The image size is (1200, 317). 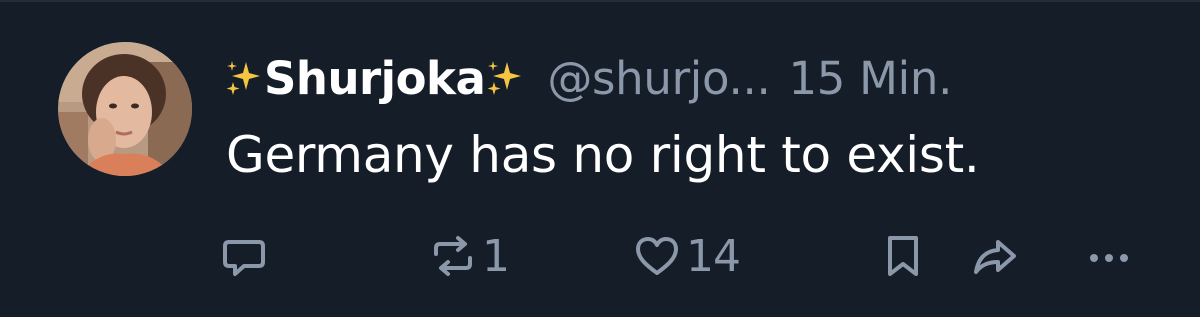 I want to click on avatar-photo, so click(x=125, y=109).